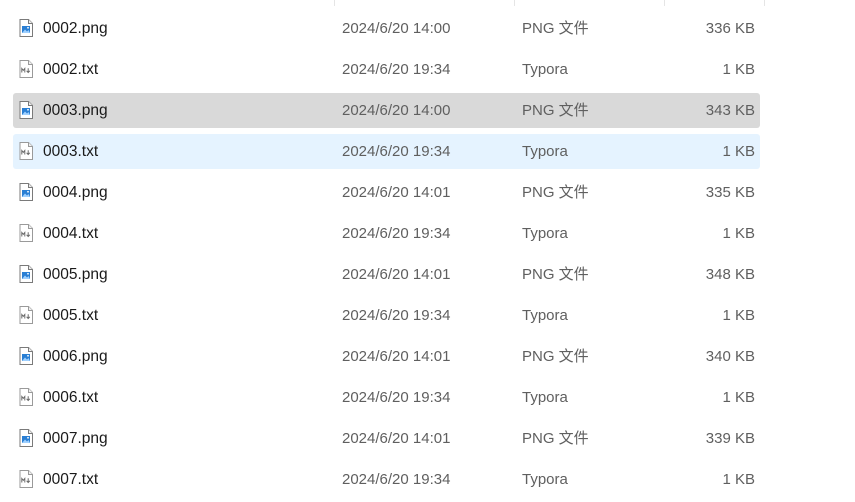 Image resolution: width=855 pixels, height=502 pixels. Describe the element at coordinates (730, 274) in the screenshot. I see `file-size: 348 KB` at that location.